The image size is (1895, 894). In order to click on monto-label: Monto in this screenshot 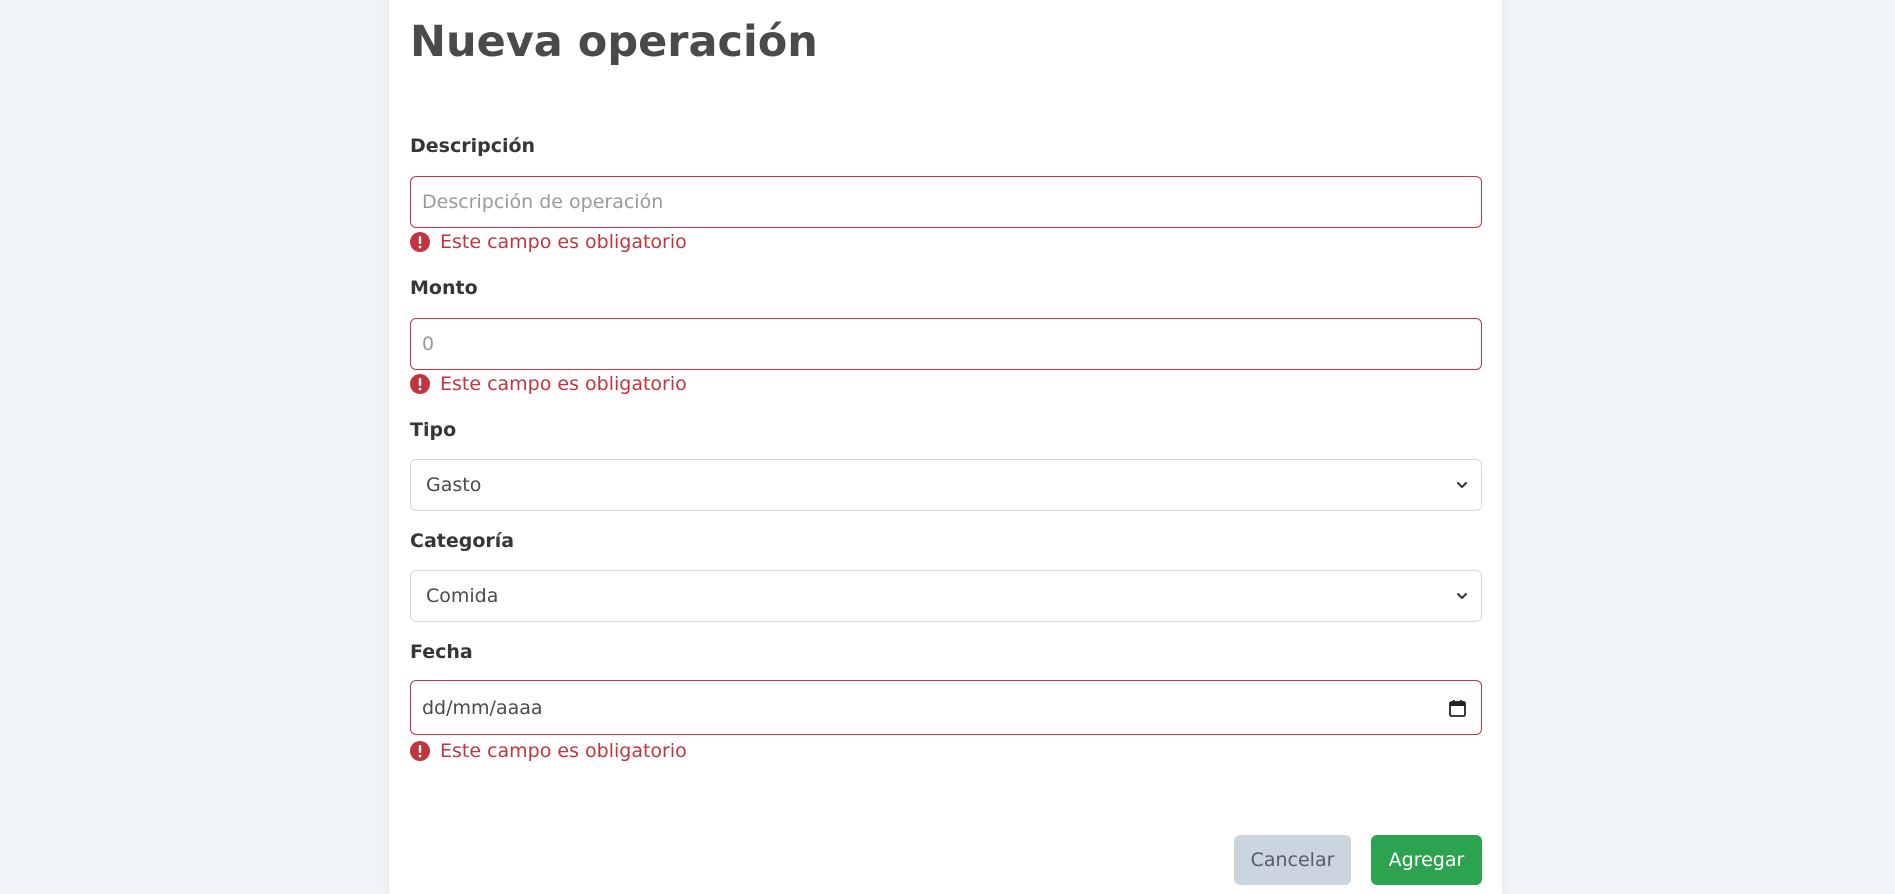, I will do `click(444, 288)`.